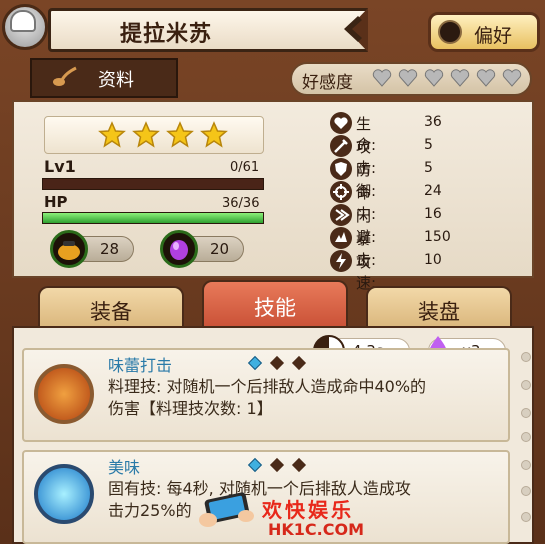 The width and height of the screenshot is (545, 544). Describe the element at coordinates (439, 312) in the screenshot. I see `tab-label: 装盘` at that location.